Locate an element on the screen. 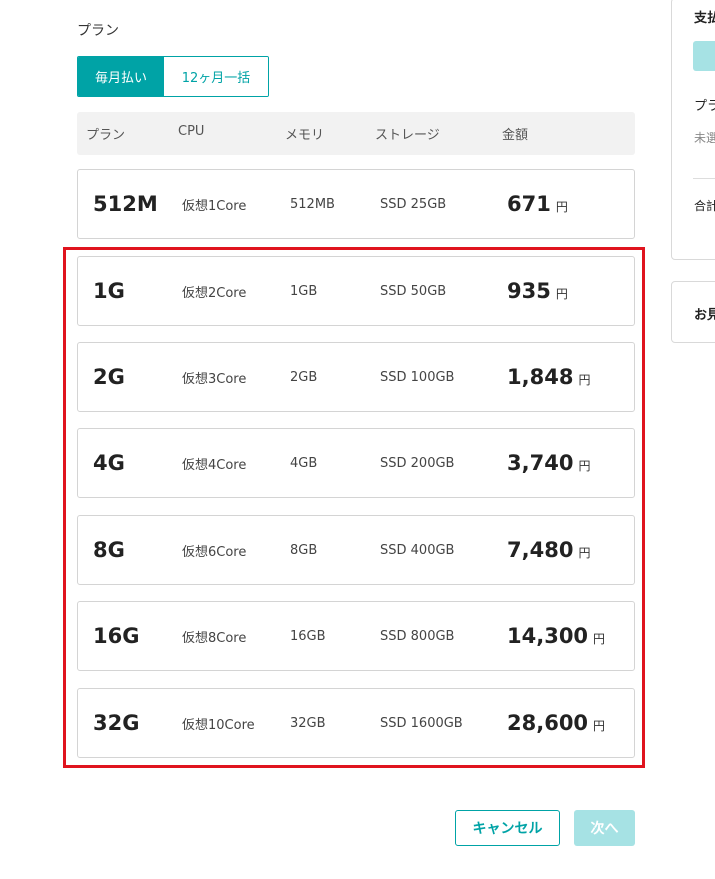 Image resolution: width=715 pixels, height=879 pixels. plan-name: 1G is located at coordinates (109, 291).